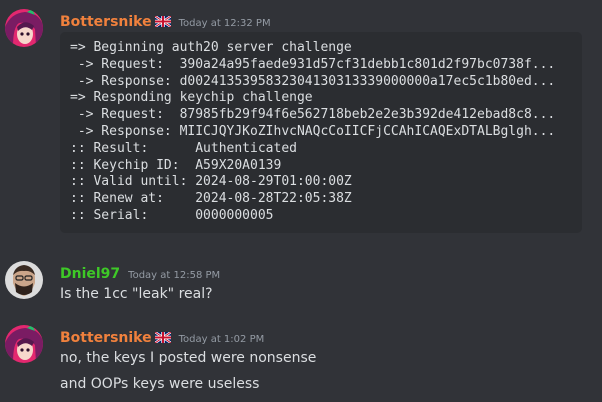 This screenshot has width=602, height=402. What do you see at coordinates (176, 165) in the screenshot?
I see `code-line: :: Keychip ID: A59X20A0139` at bounding box center [176, 165].